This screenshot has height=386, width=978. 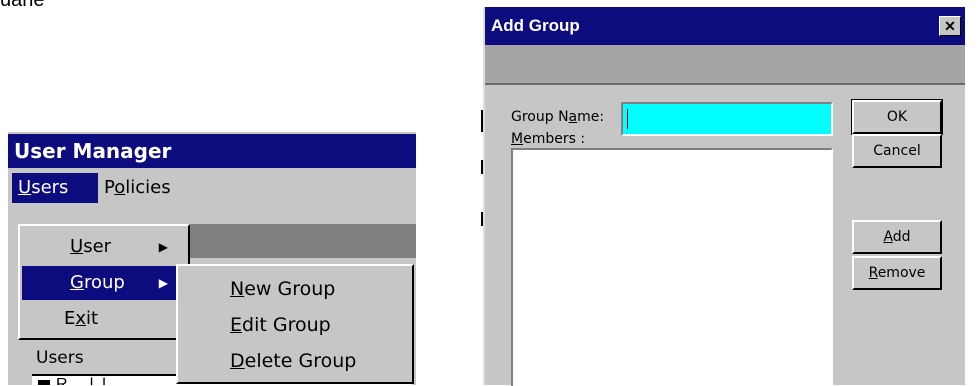 I want to click on user-icon, so click(x=44, y=382).